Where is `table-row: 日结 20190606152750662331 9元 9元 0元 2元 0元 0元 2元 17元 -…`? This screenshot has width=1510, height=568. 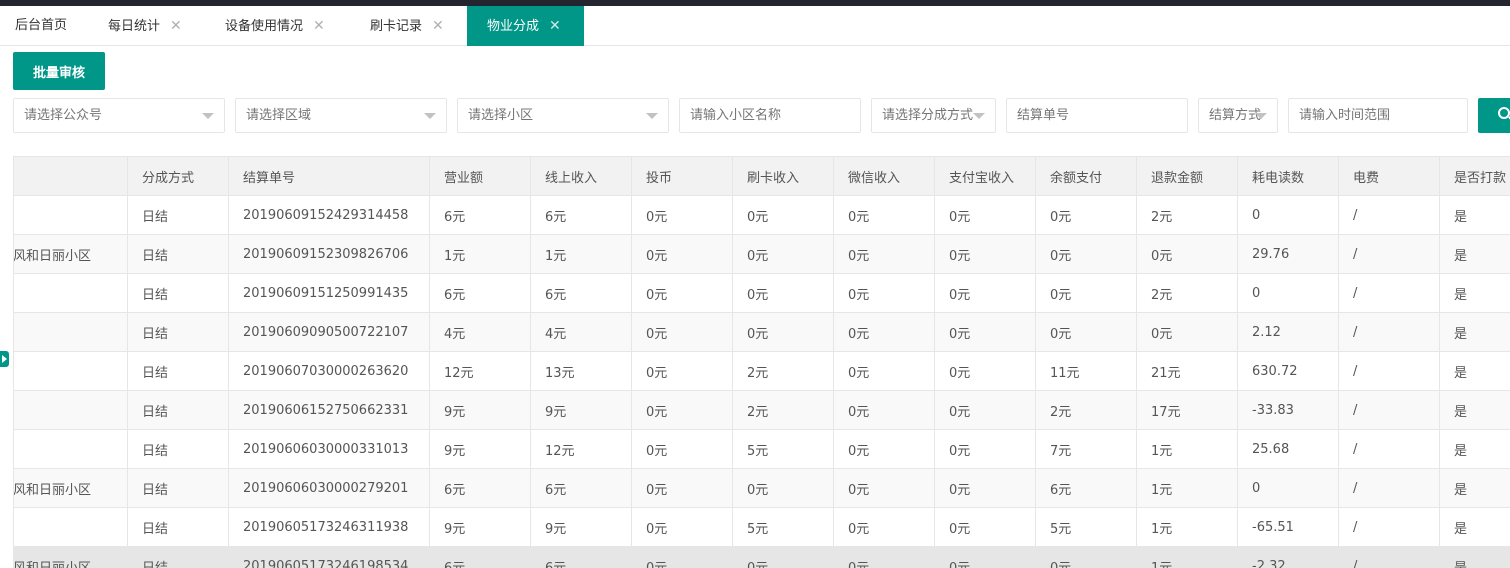 table-row: 日结 20190606152750662331 9元 9元 0元 2元 0元 0元 2元 17元 -… is located at coordinates (761, 410).